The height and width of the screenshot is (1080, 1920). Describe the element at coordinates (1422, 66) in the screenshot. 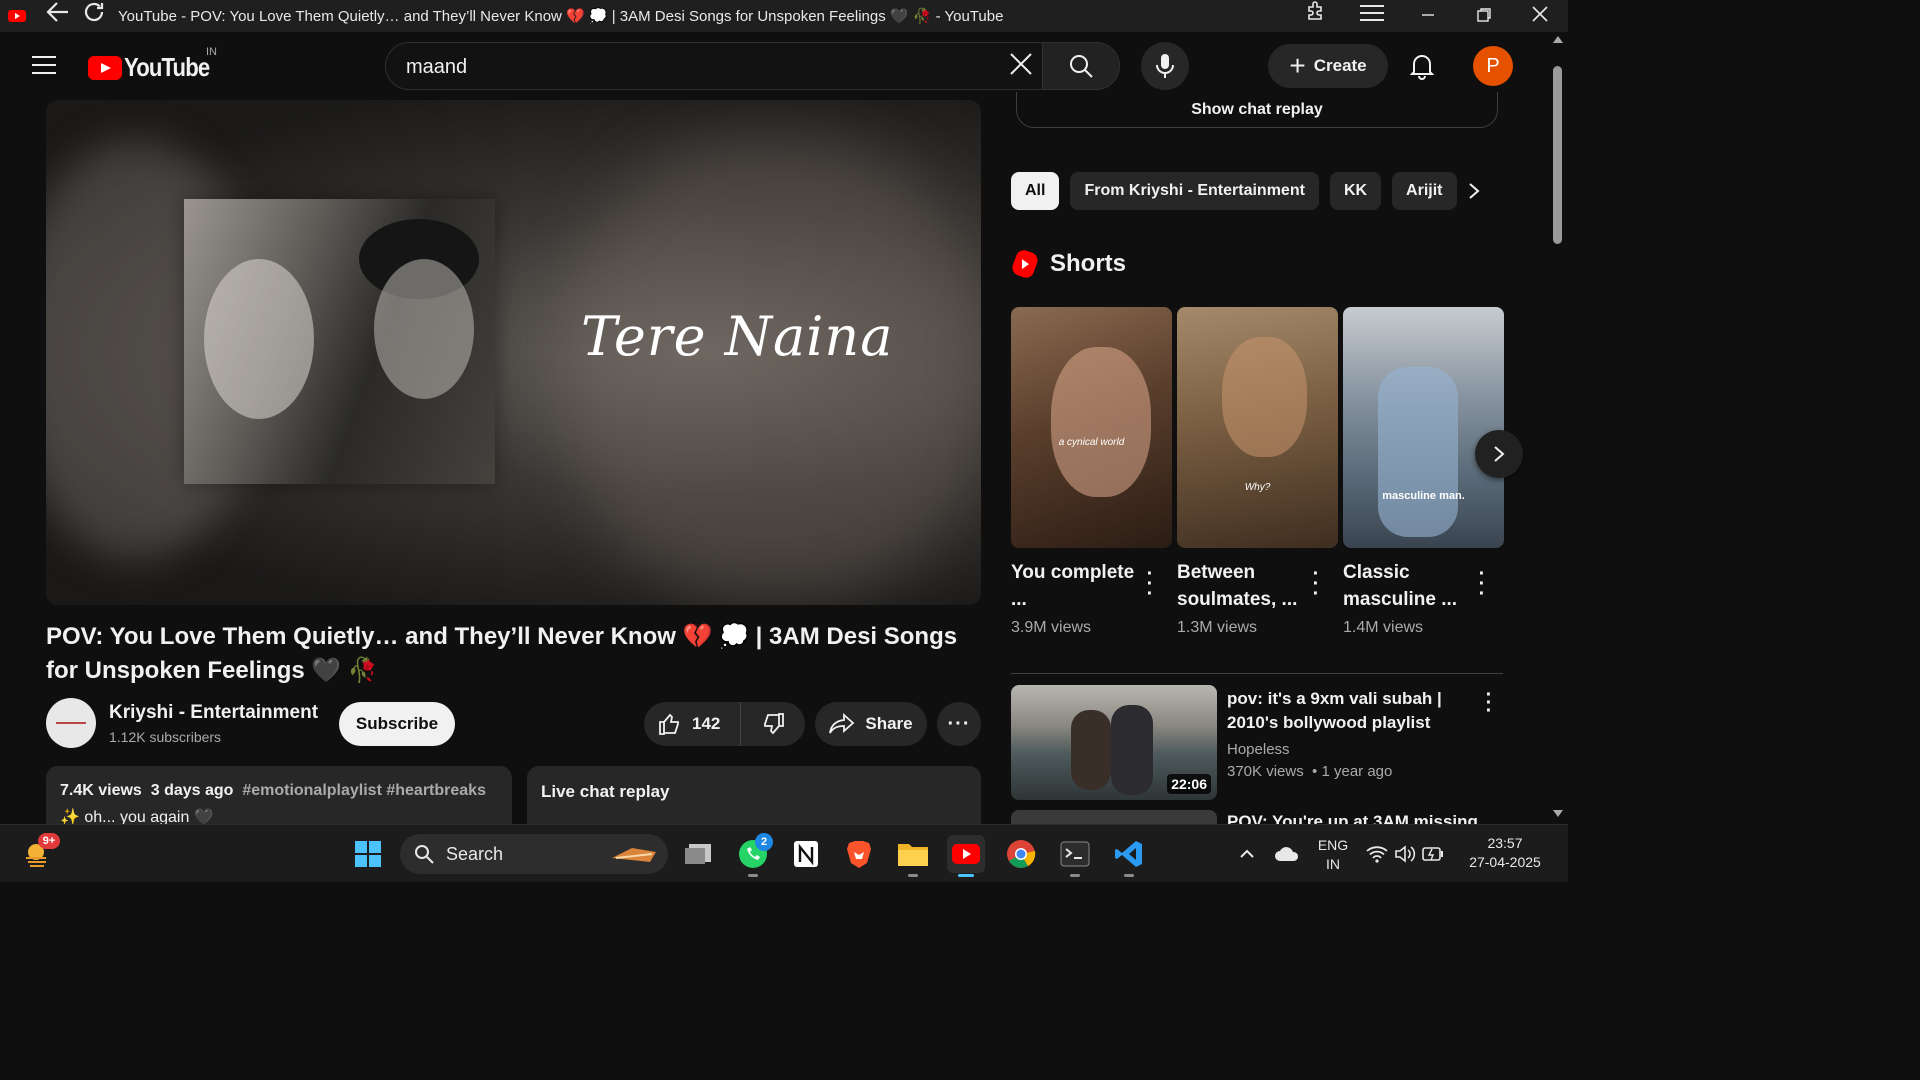

I see `notifications-bell-icon` at that location.